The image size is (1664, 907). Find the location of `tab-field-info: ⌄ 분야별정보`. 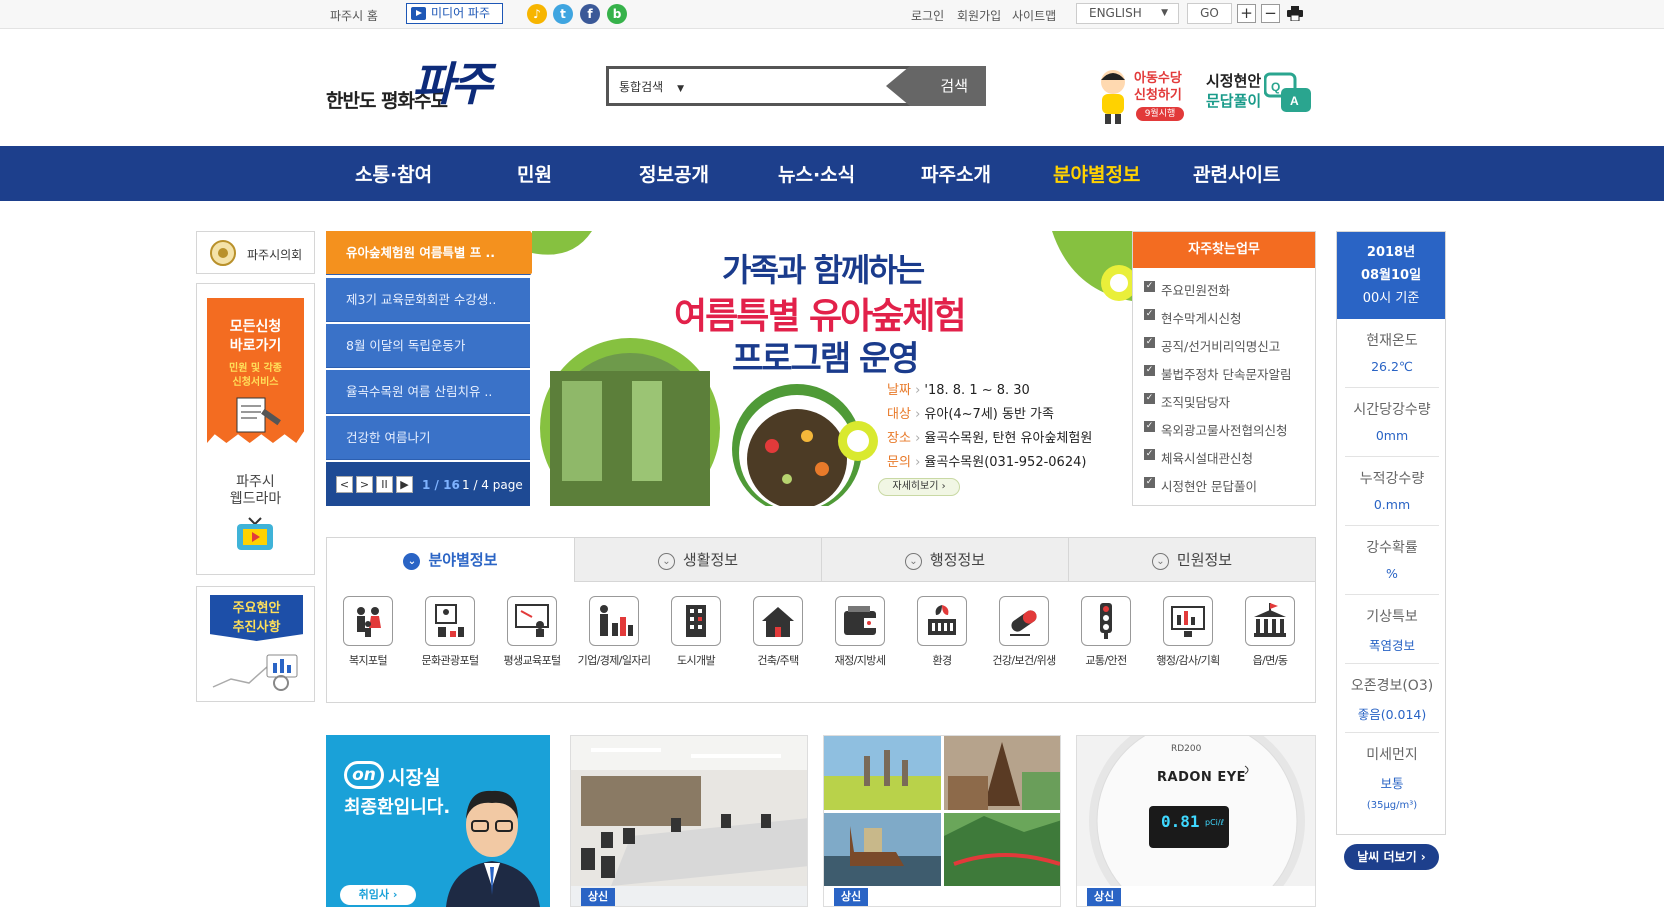

tab-field-info: ⌄ 분야별정보 is located at coordinates (450, 560).